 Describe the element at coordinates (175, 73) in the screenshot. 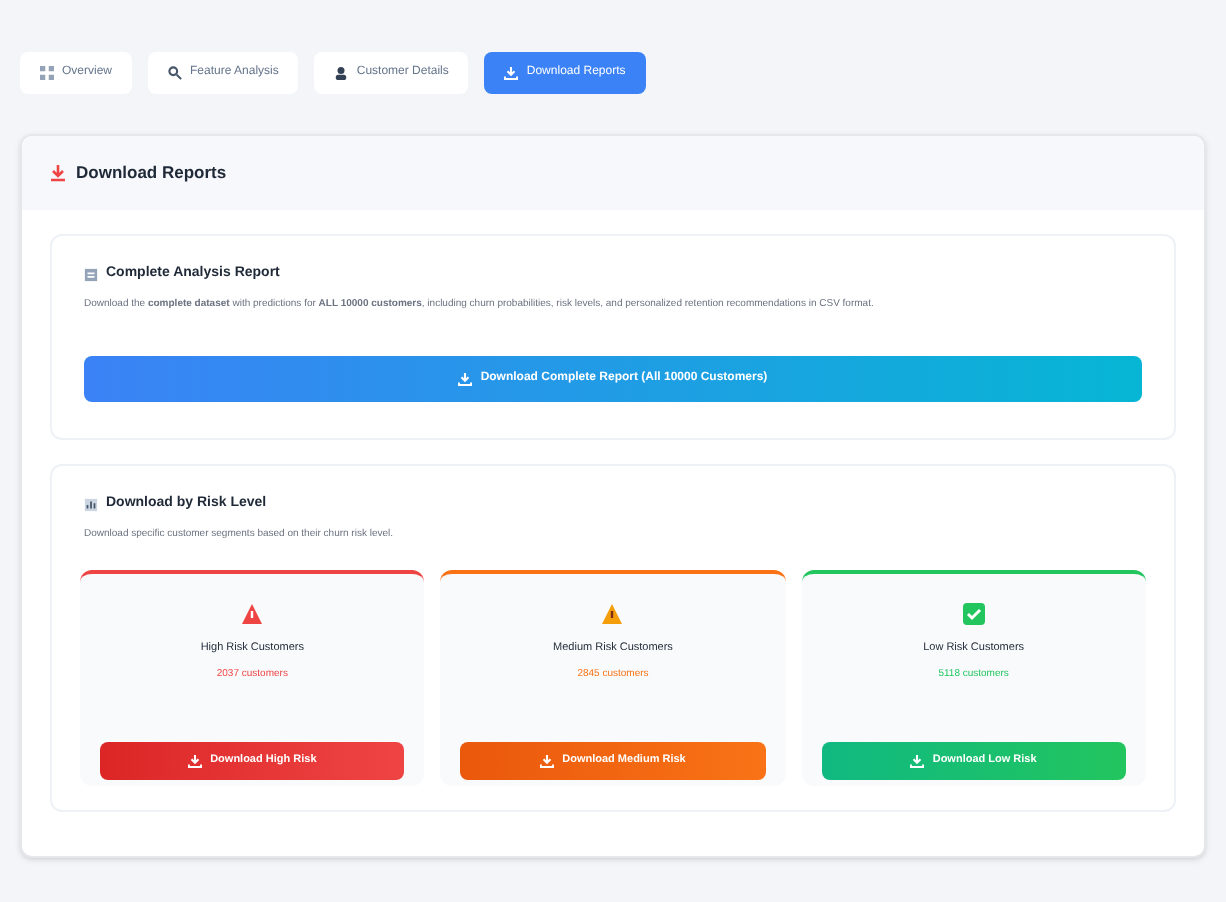

I see `search-icon` at that location.